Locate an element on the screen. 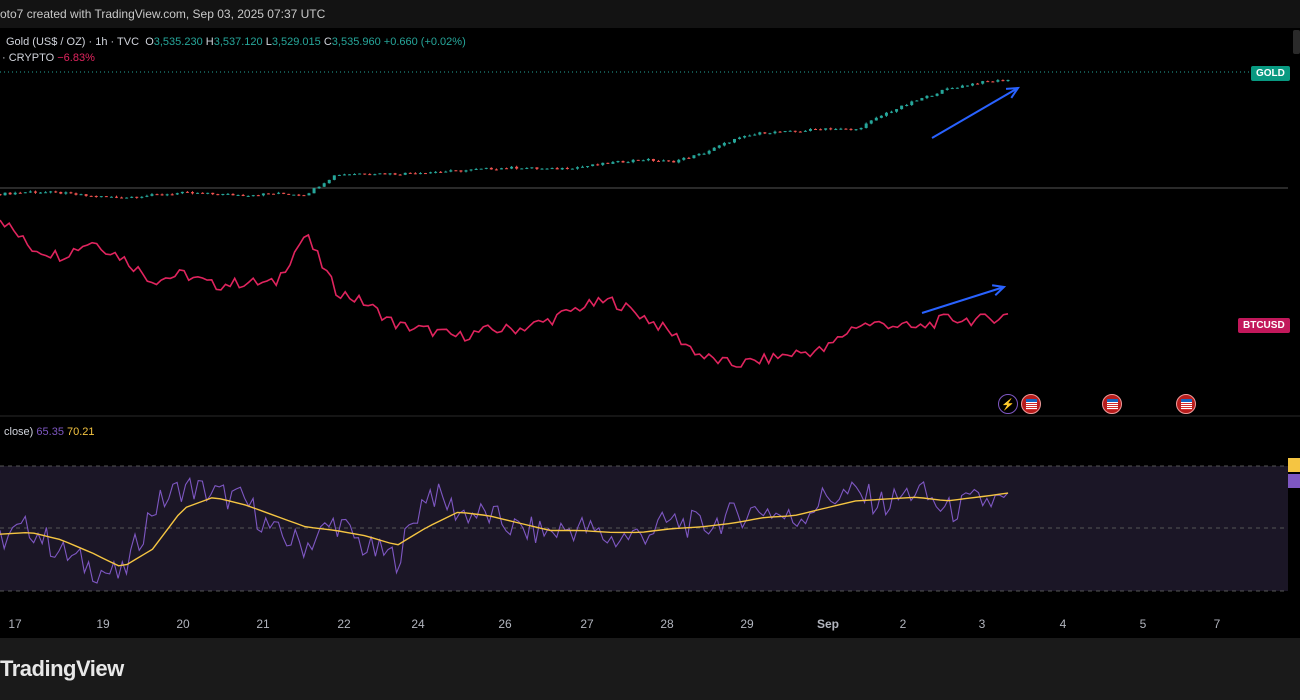 This screenshot has width=1300, height=700. x-tick-label: 24 is located at coordinates (418, 624).